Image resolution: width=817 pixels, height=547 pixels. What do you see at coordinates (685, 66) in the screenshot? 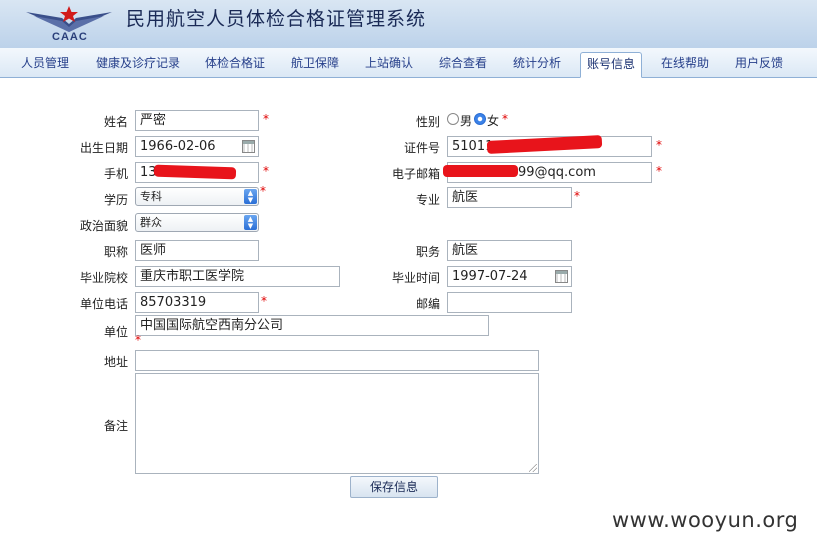
I see `nav-item-online-help: 在线帮助` at bounding box center [685, 66].